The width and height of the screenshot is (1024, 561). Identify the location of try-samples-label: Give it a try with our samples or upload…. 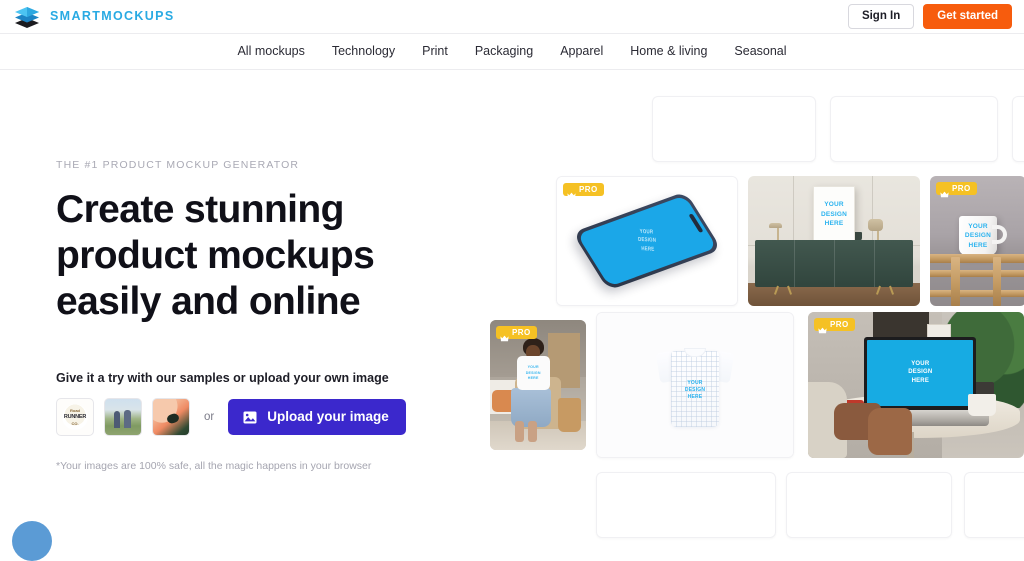
(222, 377).